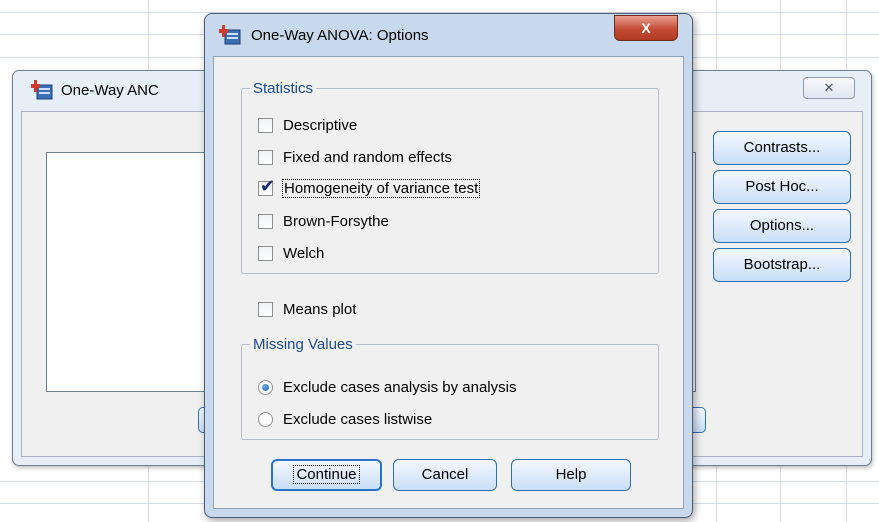 Image resolution: width=879 pixels, height=522 pixels. I want to click on welch-label: Welch, so click(304, 253).